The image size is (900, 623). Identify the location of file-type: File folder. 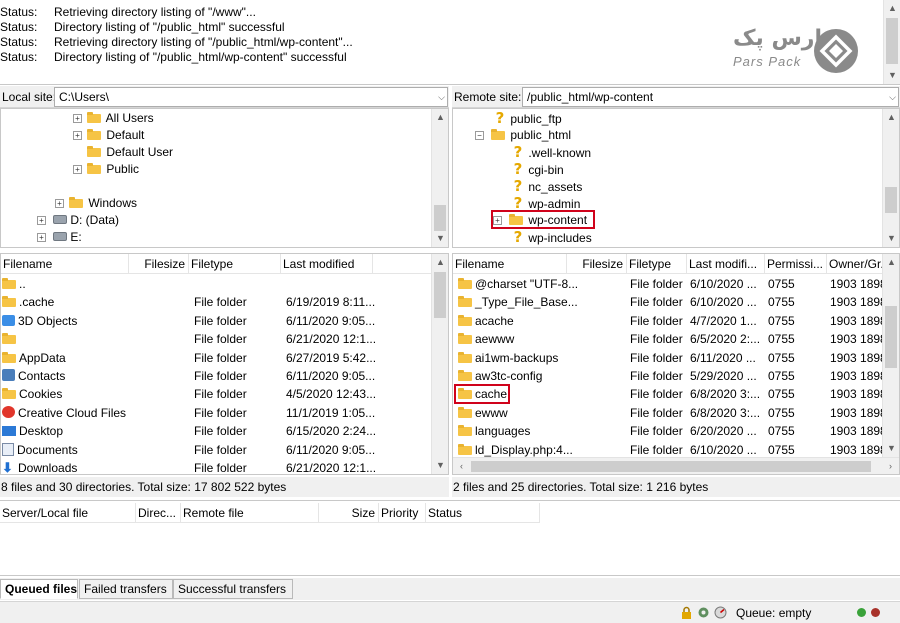
(220, 357).